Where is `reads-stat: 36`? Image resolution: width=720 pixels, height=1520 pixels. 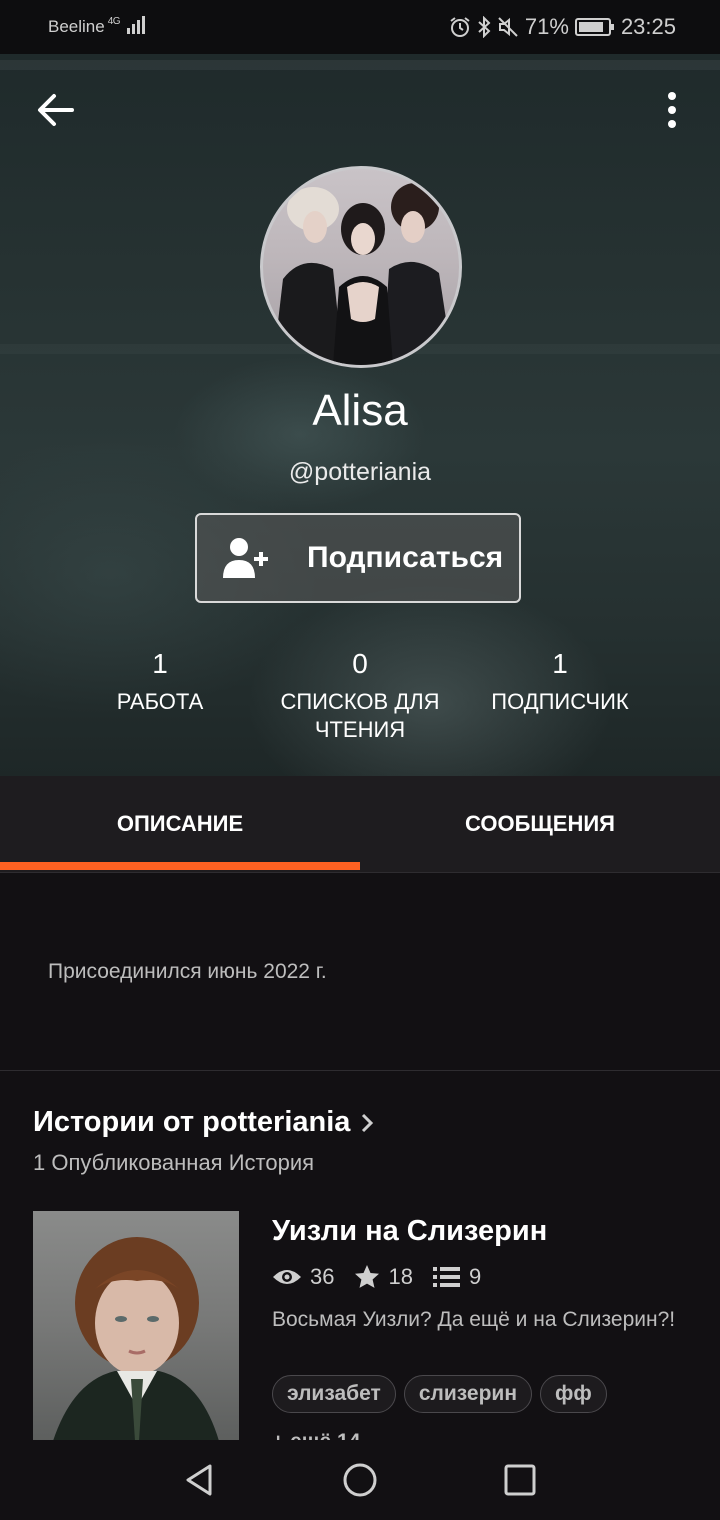 reads-stat: 36 is located at coordinates (303, 1277).